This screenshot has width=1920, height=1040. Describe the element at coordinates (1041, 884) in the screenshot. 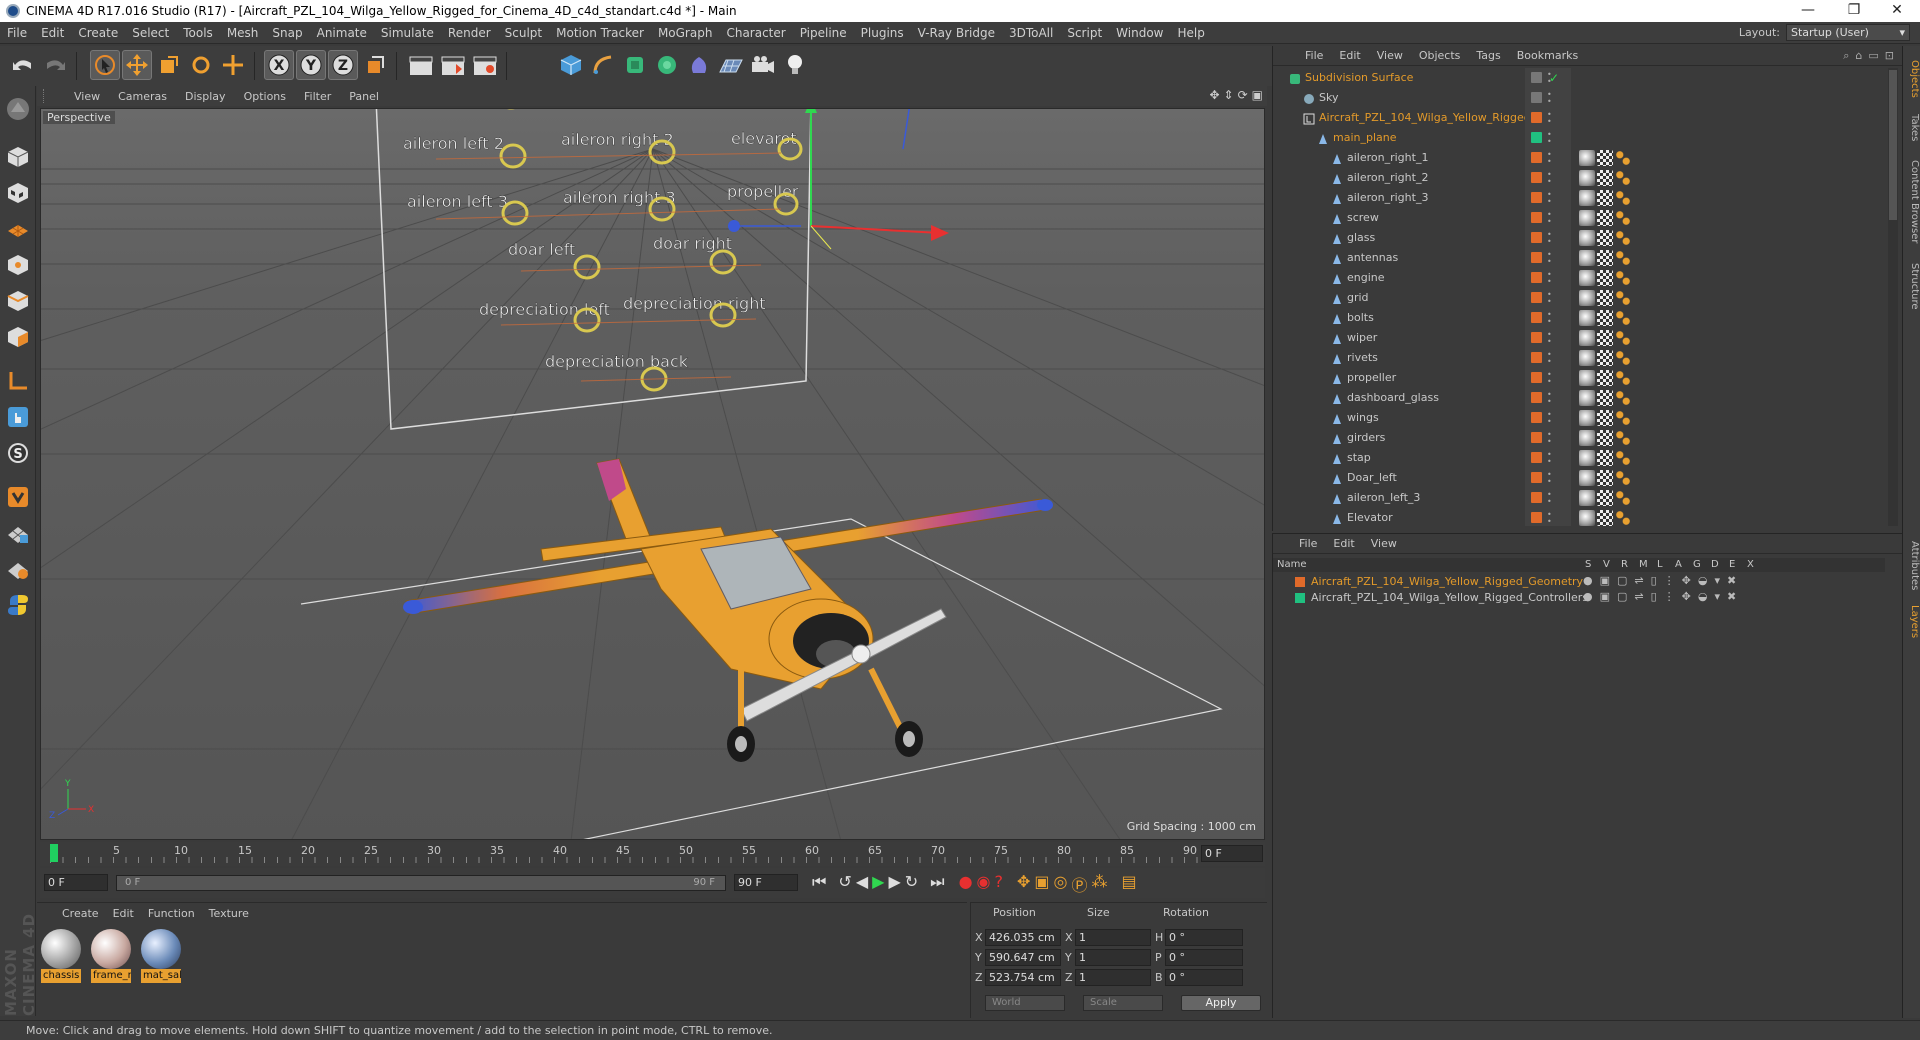

I see `key-scale-button: ▣` at that location.